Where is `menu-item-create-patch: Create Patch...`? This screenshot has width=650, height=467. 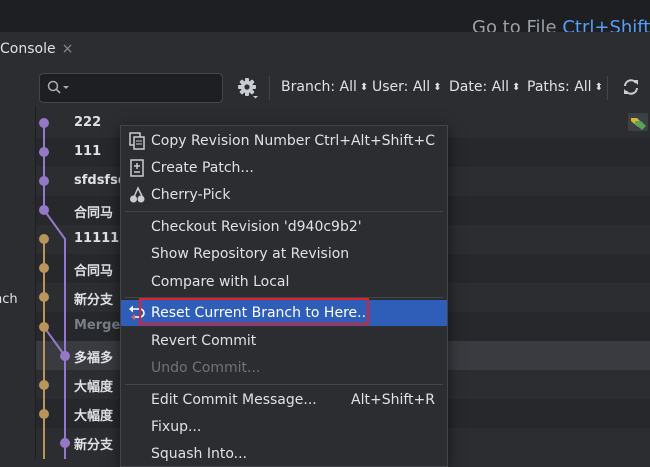 menu-item-create-patch: Create Patch... is located at coordinates (284, 168).